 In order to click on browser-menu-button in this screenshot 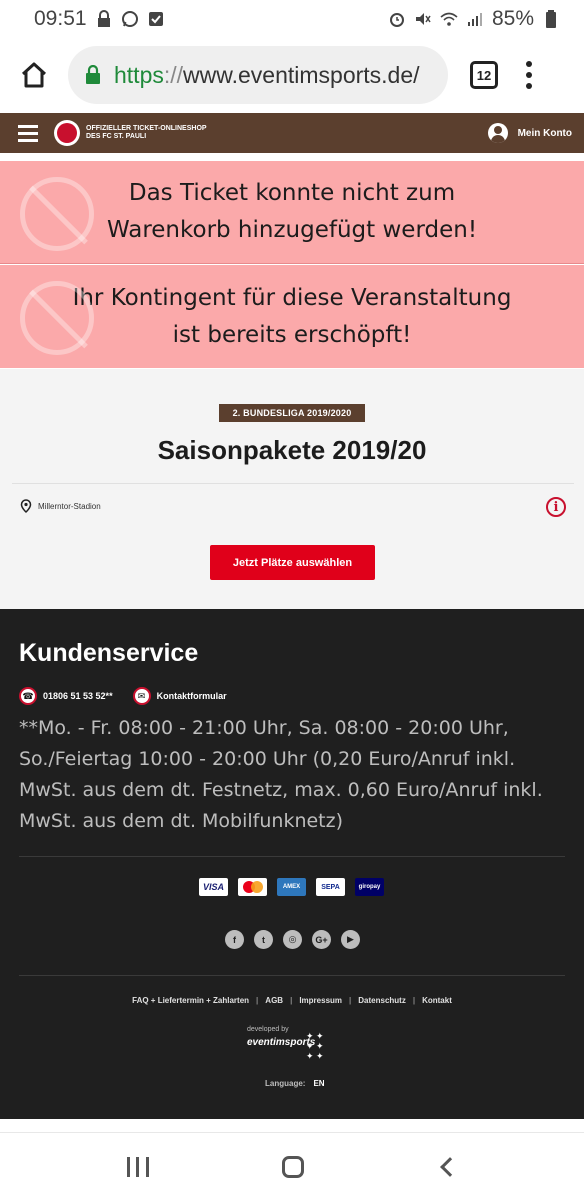, I will do `click(529, 75)`.